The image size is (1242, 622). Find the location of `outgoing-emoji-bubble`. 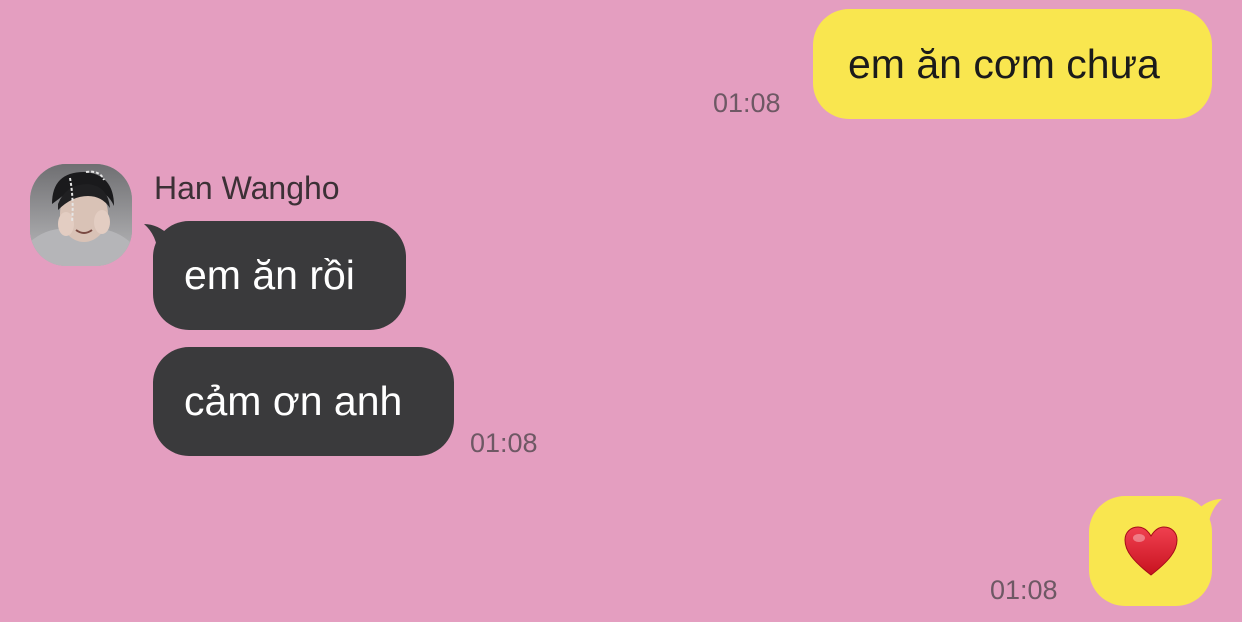

outgoing-emoji-bubble is located at coordinates (1150, 551).